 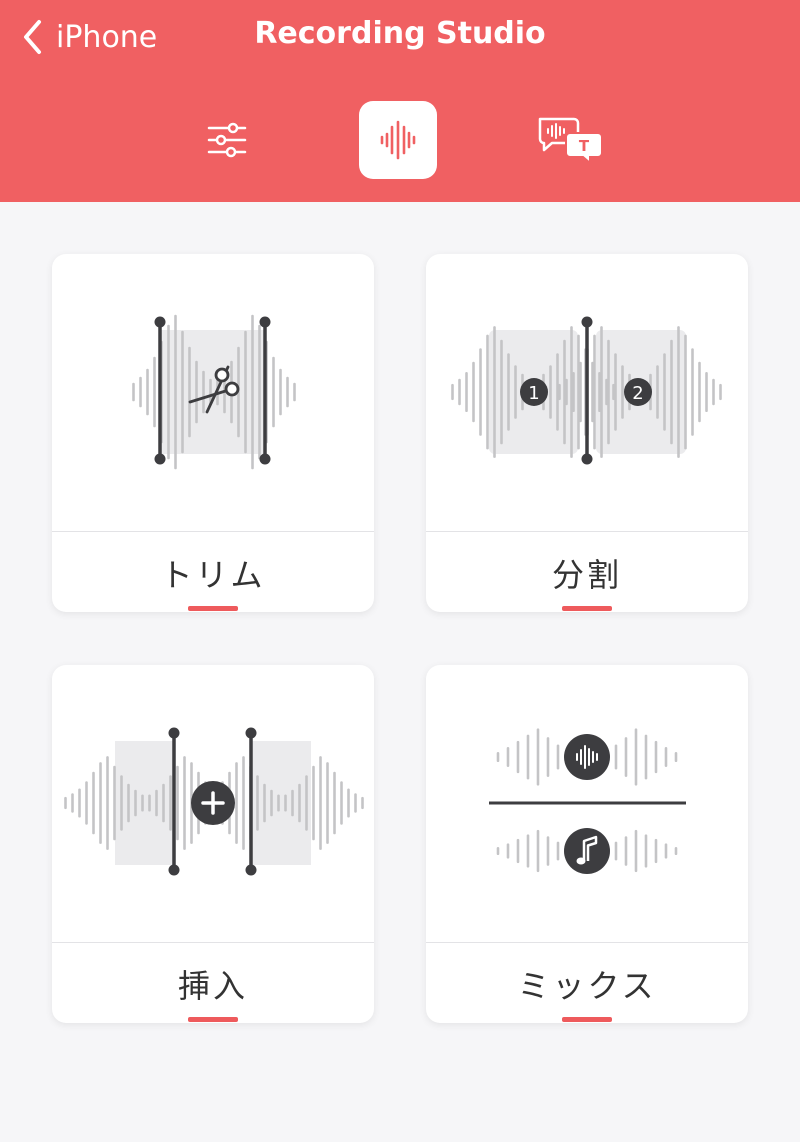 I want to click on plus-icon, so click(x=213, y=803).